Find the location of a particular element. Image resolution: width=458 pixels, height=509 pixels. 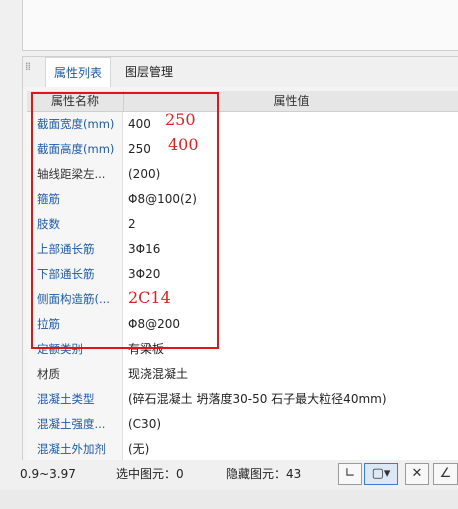

table-row: 下部通长筋 3Φ20 is located at coordinates (242, 275).